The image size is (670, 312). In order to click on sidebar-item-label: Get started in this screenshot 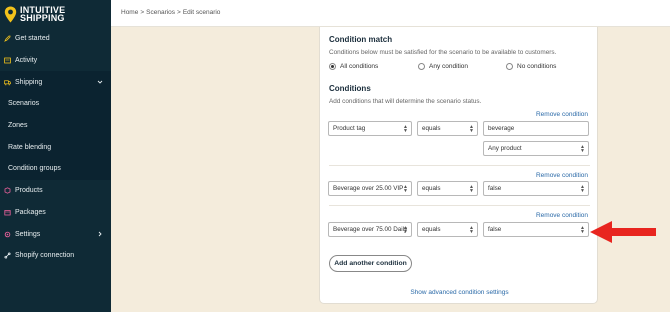, I will do `click(32, 39)`.